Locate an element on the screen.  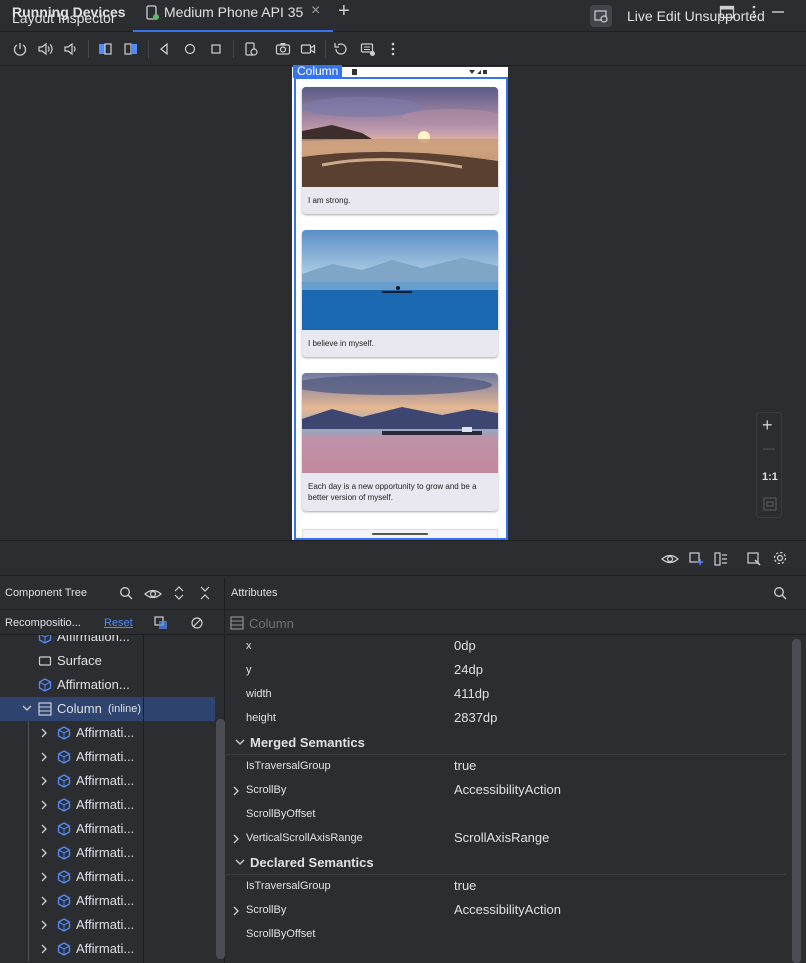
tree-node: Column (inline) is located at coordinates (107, 709).